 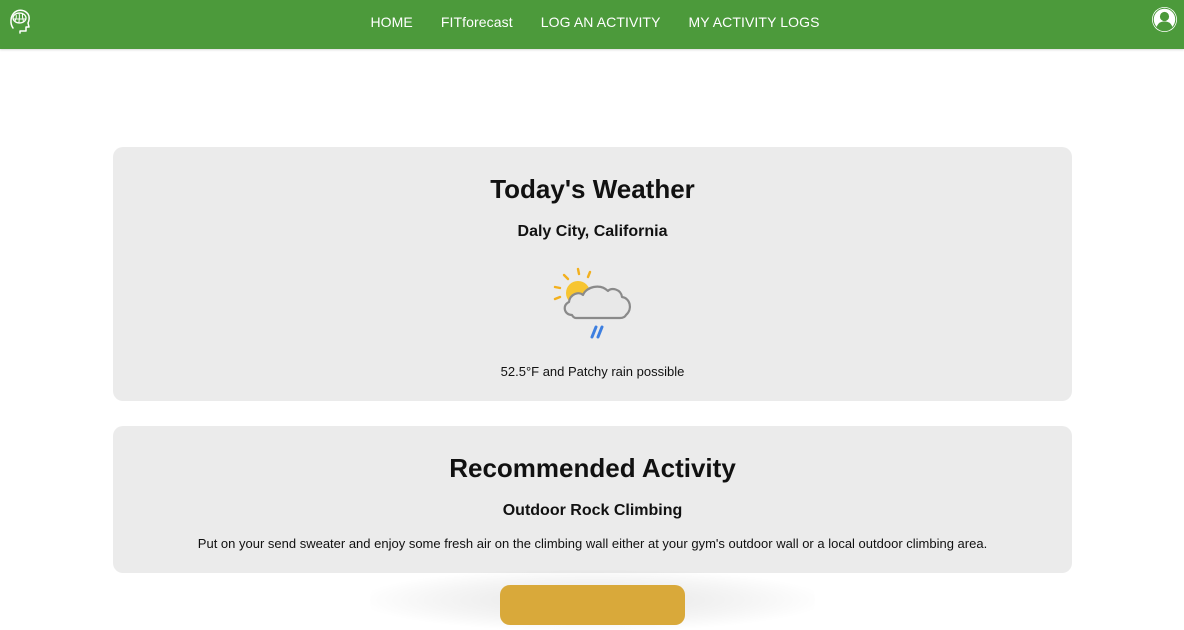 What do you see at coordinates (592, 468) in the screenshot?
I see `activity-title: Recommended Activity` at bounding box center [592, 468].